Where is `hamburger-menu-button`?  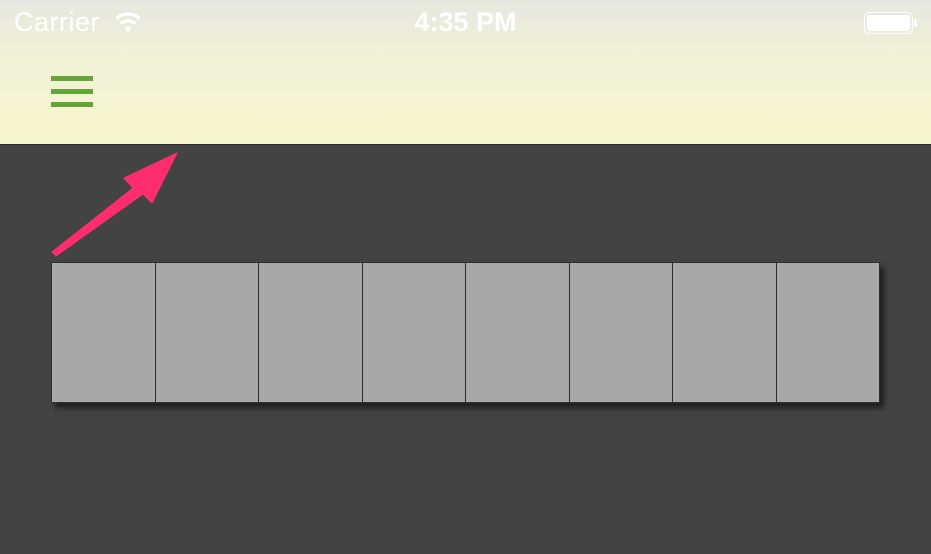
hamburger-menu-button is located at coordinates (72, 91).